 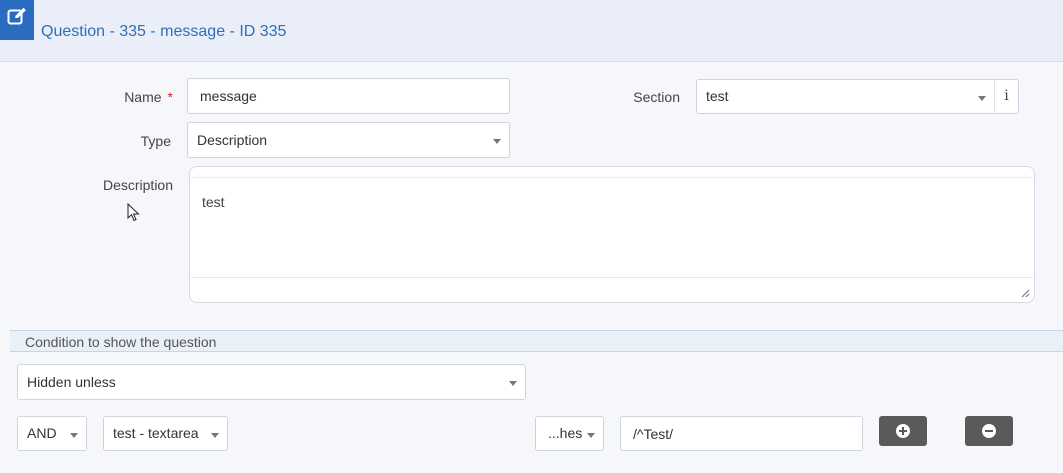 I want to click on remove-condition-button, so click(x=989, y=431).